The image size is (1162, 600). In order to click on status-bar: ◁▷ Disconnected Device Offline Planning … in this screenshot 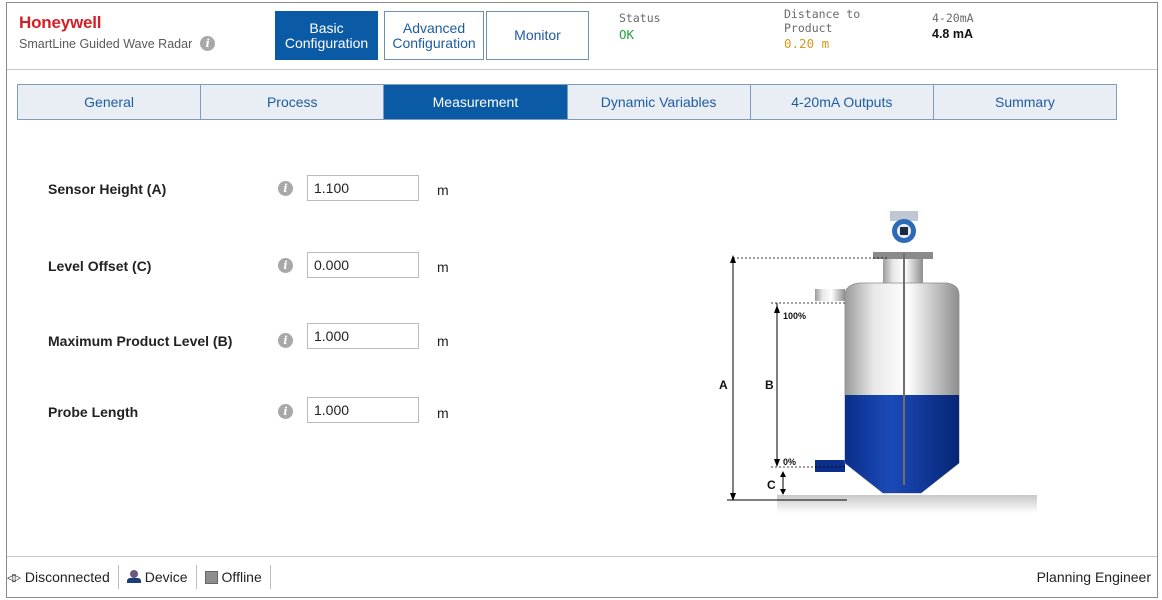, I will do `click(582, 576)`.